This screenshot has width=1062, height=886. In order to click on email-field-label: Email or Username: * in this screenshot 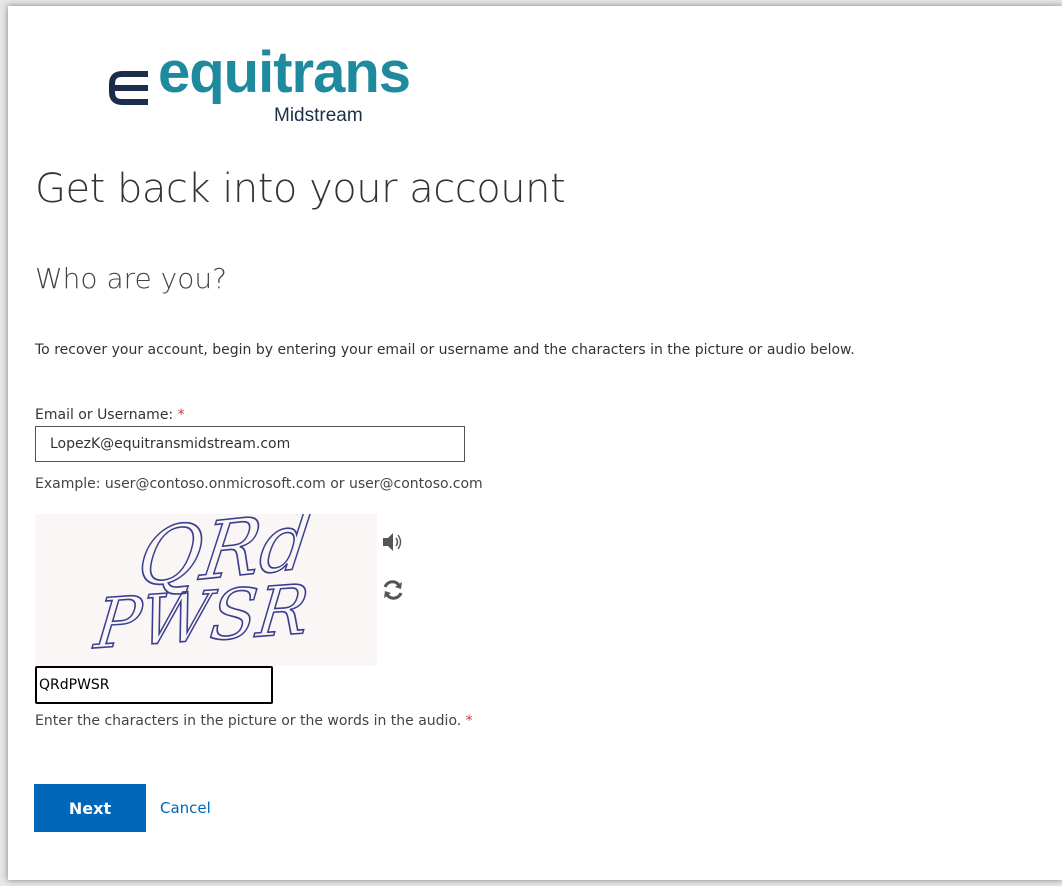, I will do `click(110, 415)`.